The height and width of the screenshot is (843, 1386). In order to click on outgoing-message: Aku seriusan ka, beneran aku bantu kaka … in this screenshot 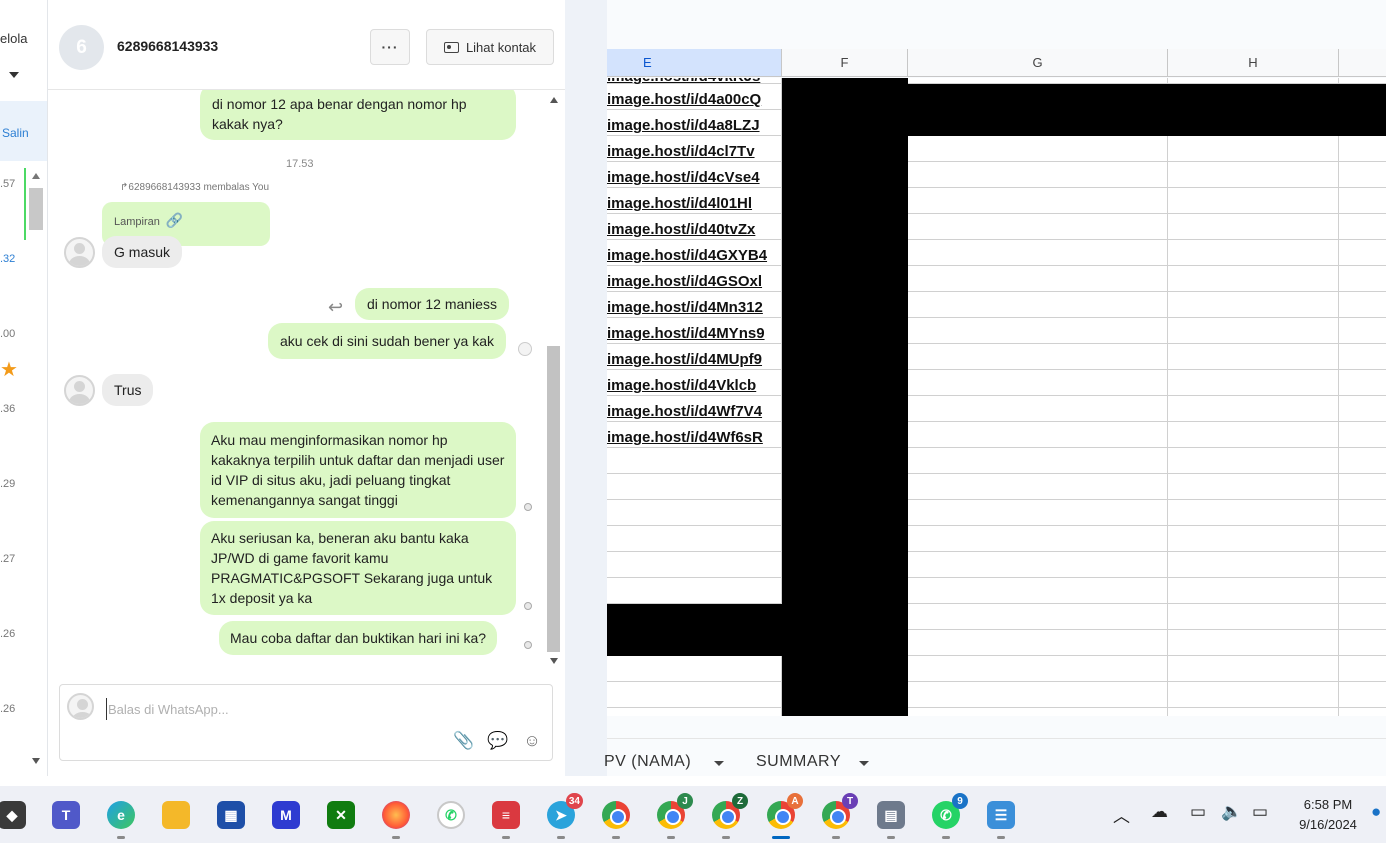, I will do `click(358, 568)`.